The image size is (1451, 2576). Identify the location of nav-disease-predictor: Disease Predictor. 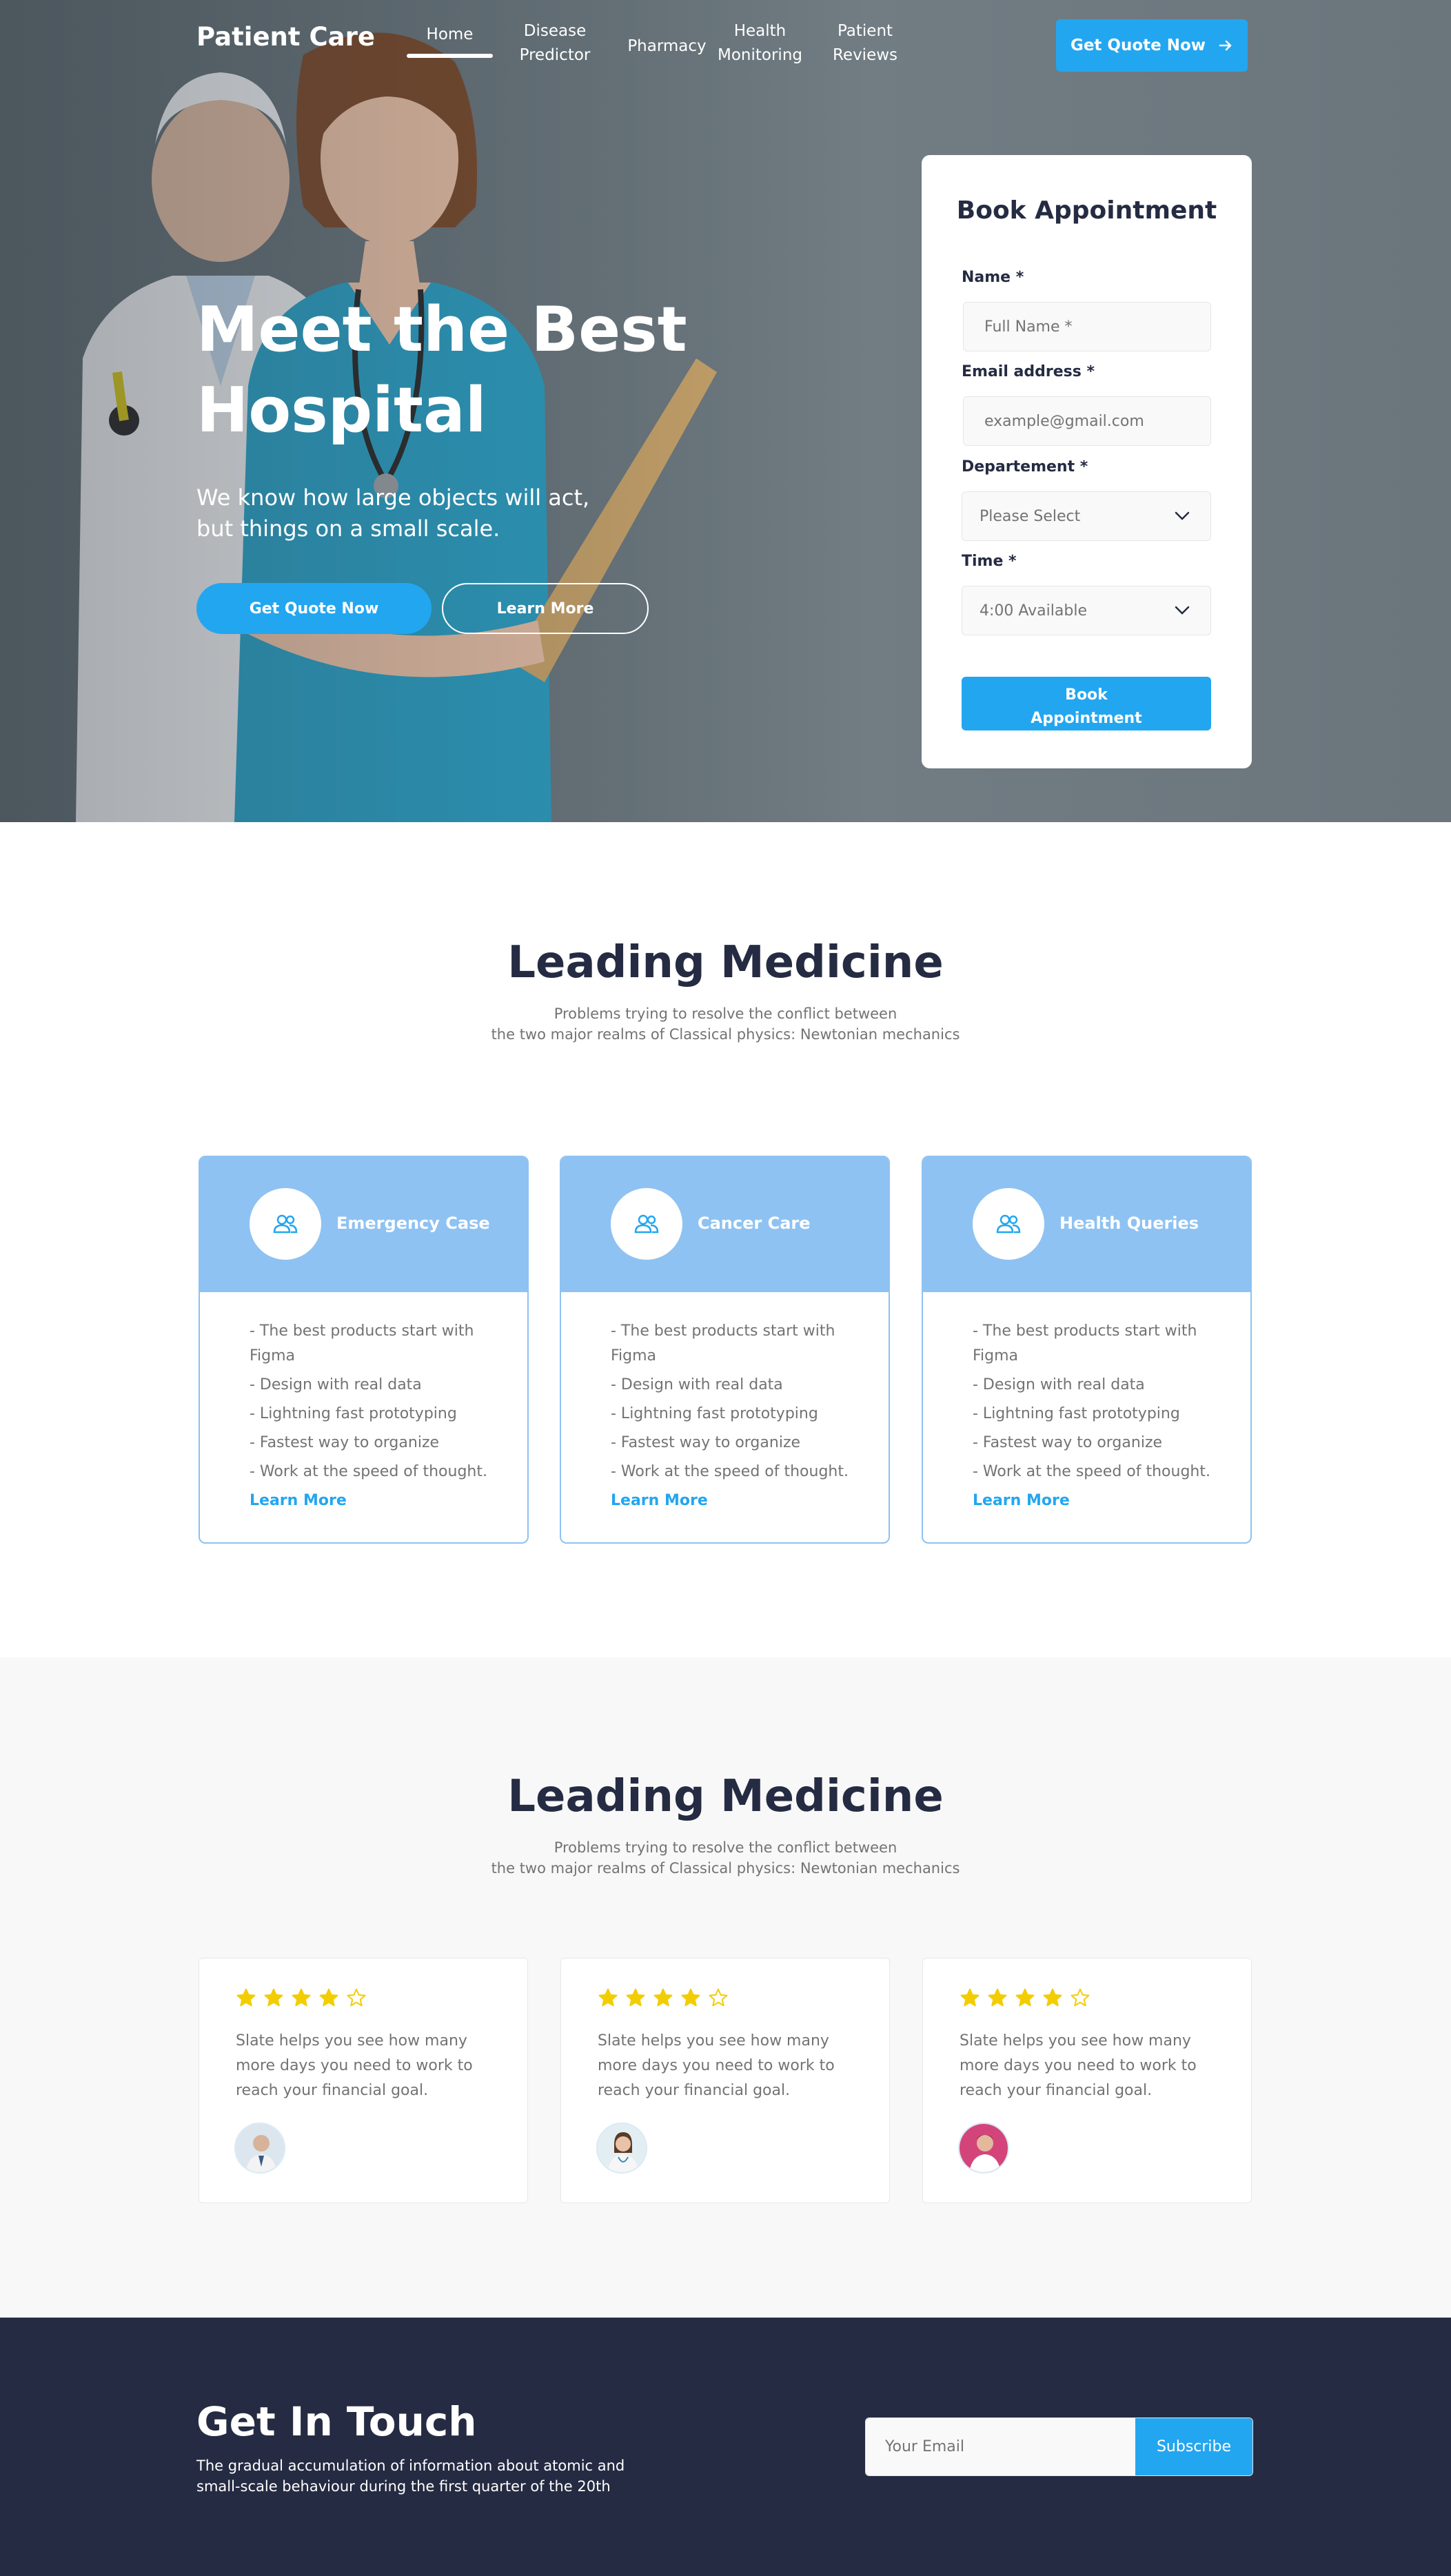
(555, 43).